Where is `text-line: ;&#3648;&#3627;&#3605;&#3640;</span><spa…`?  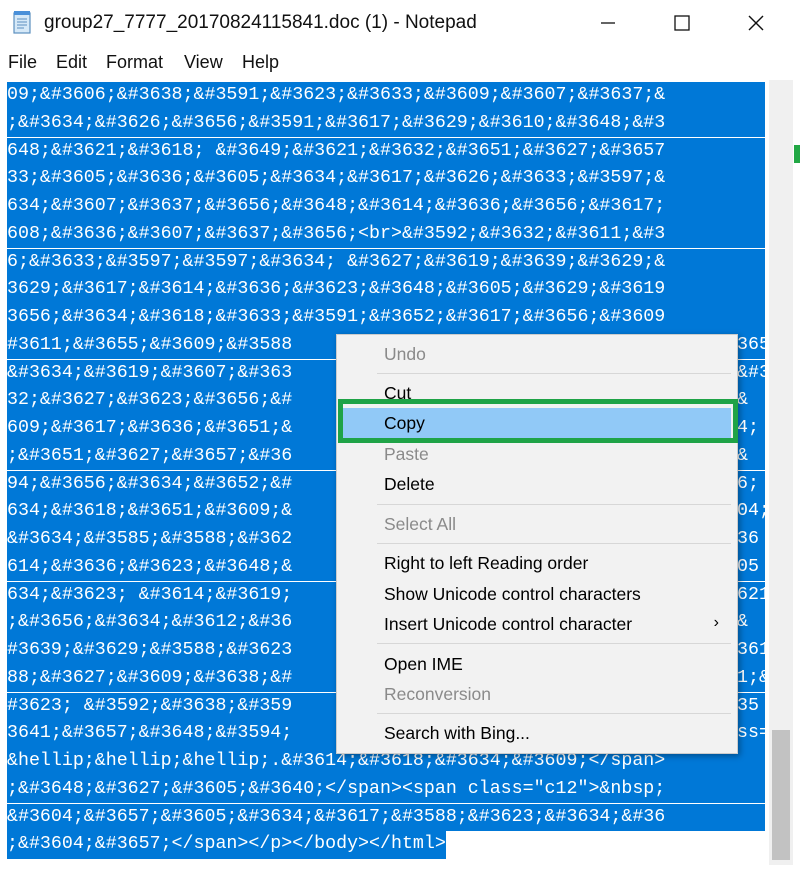
text-line: ;&#3648;&#3627;&#3605;&#3640;</span><spa… is located at coordinates (386, 789).